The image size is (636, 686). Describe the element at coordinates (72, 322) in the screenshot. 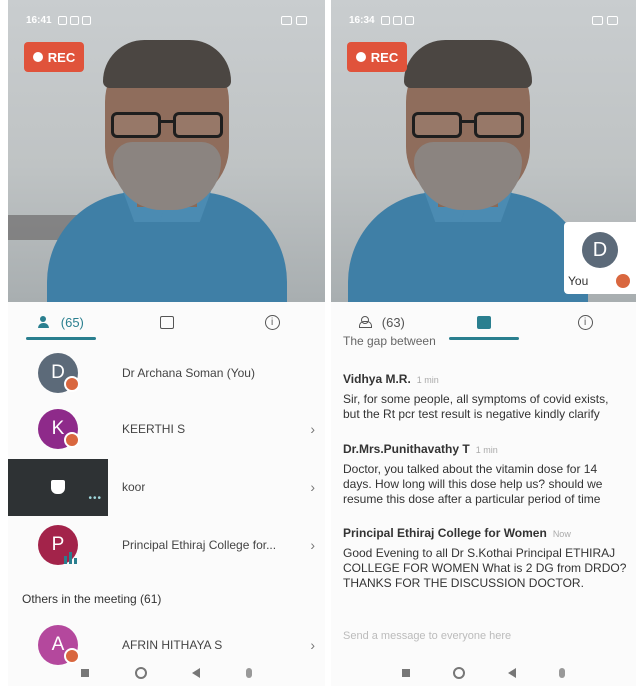

I see `participant-count: (65)` at that location.